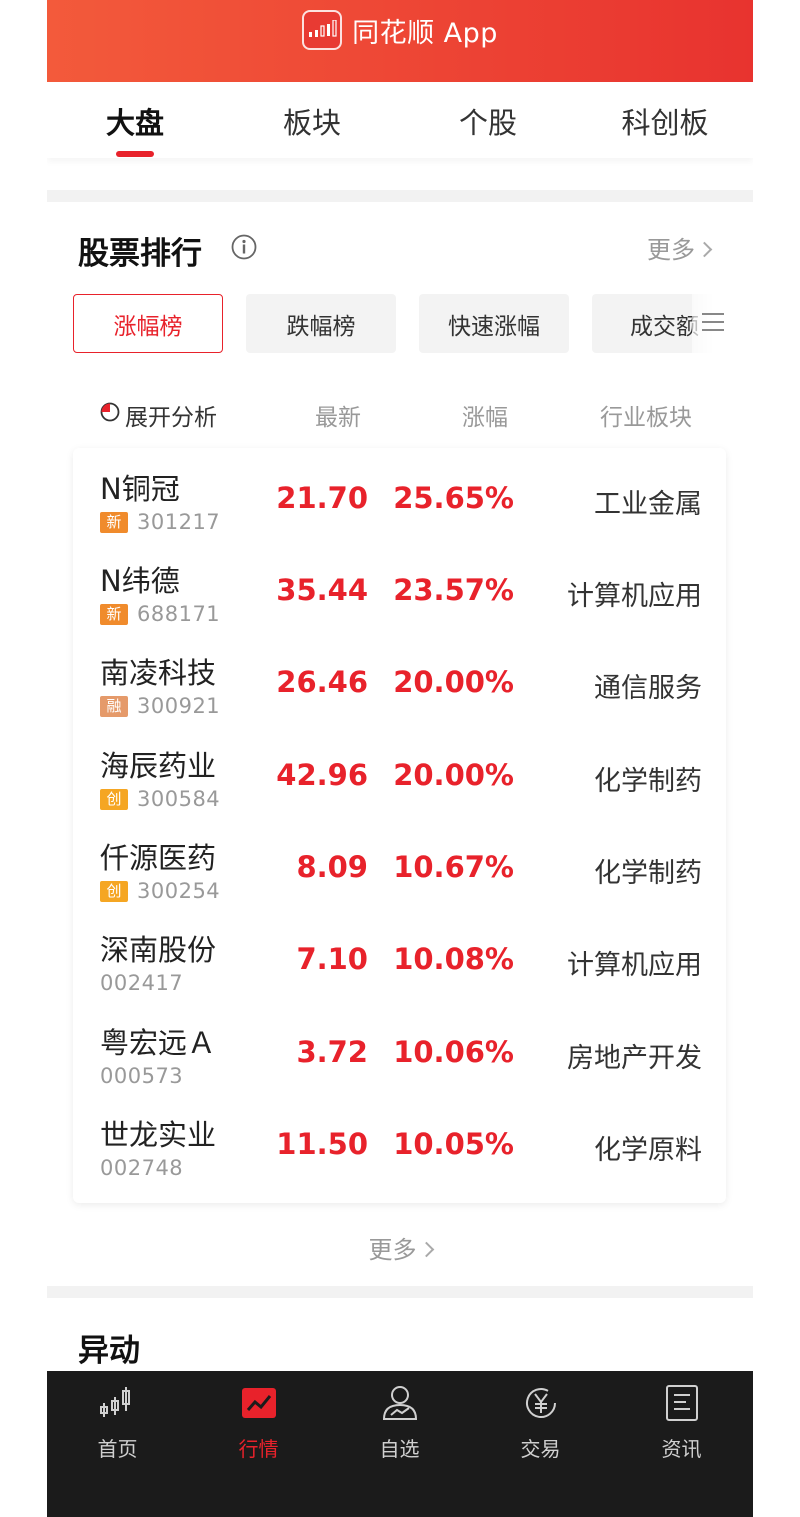 This screenshot has height=1517, width=800. I want to click on nav-market: 行情, so click(258, 1421).